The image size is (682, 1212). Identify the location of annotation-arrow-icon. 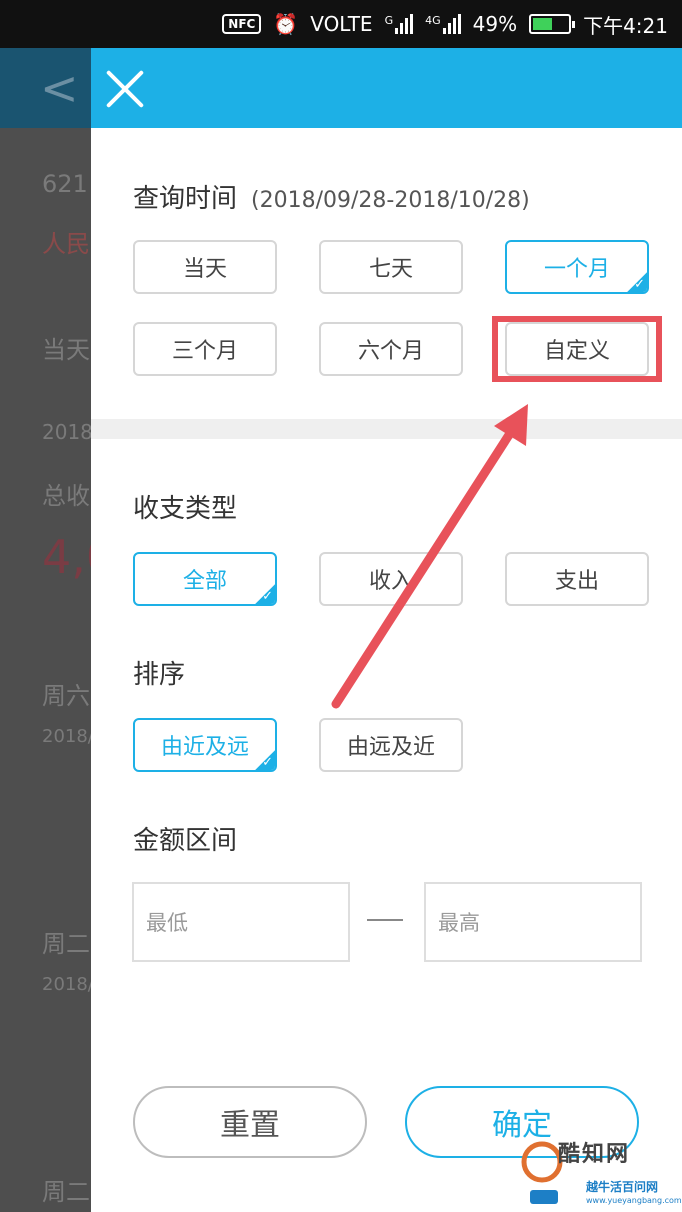
(429, 556).